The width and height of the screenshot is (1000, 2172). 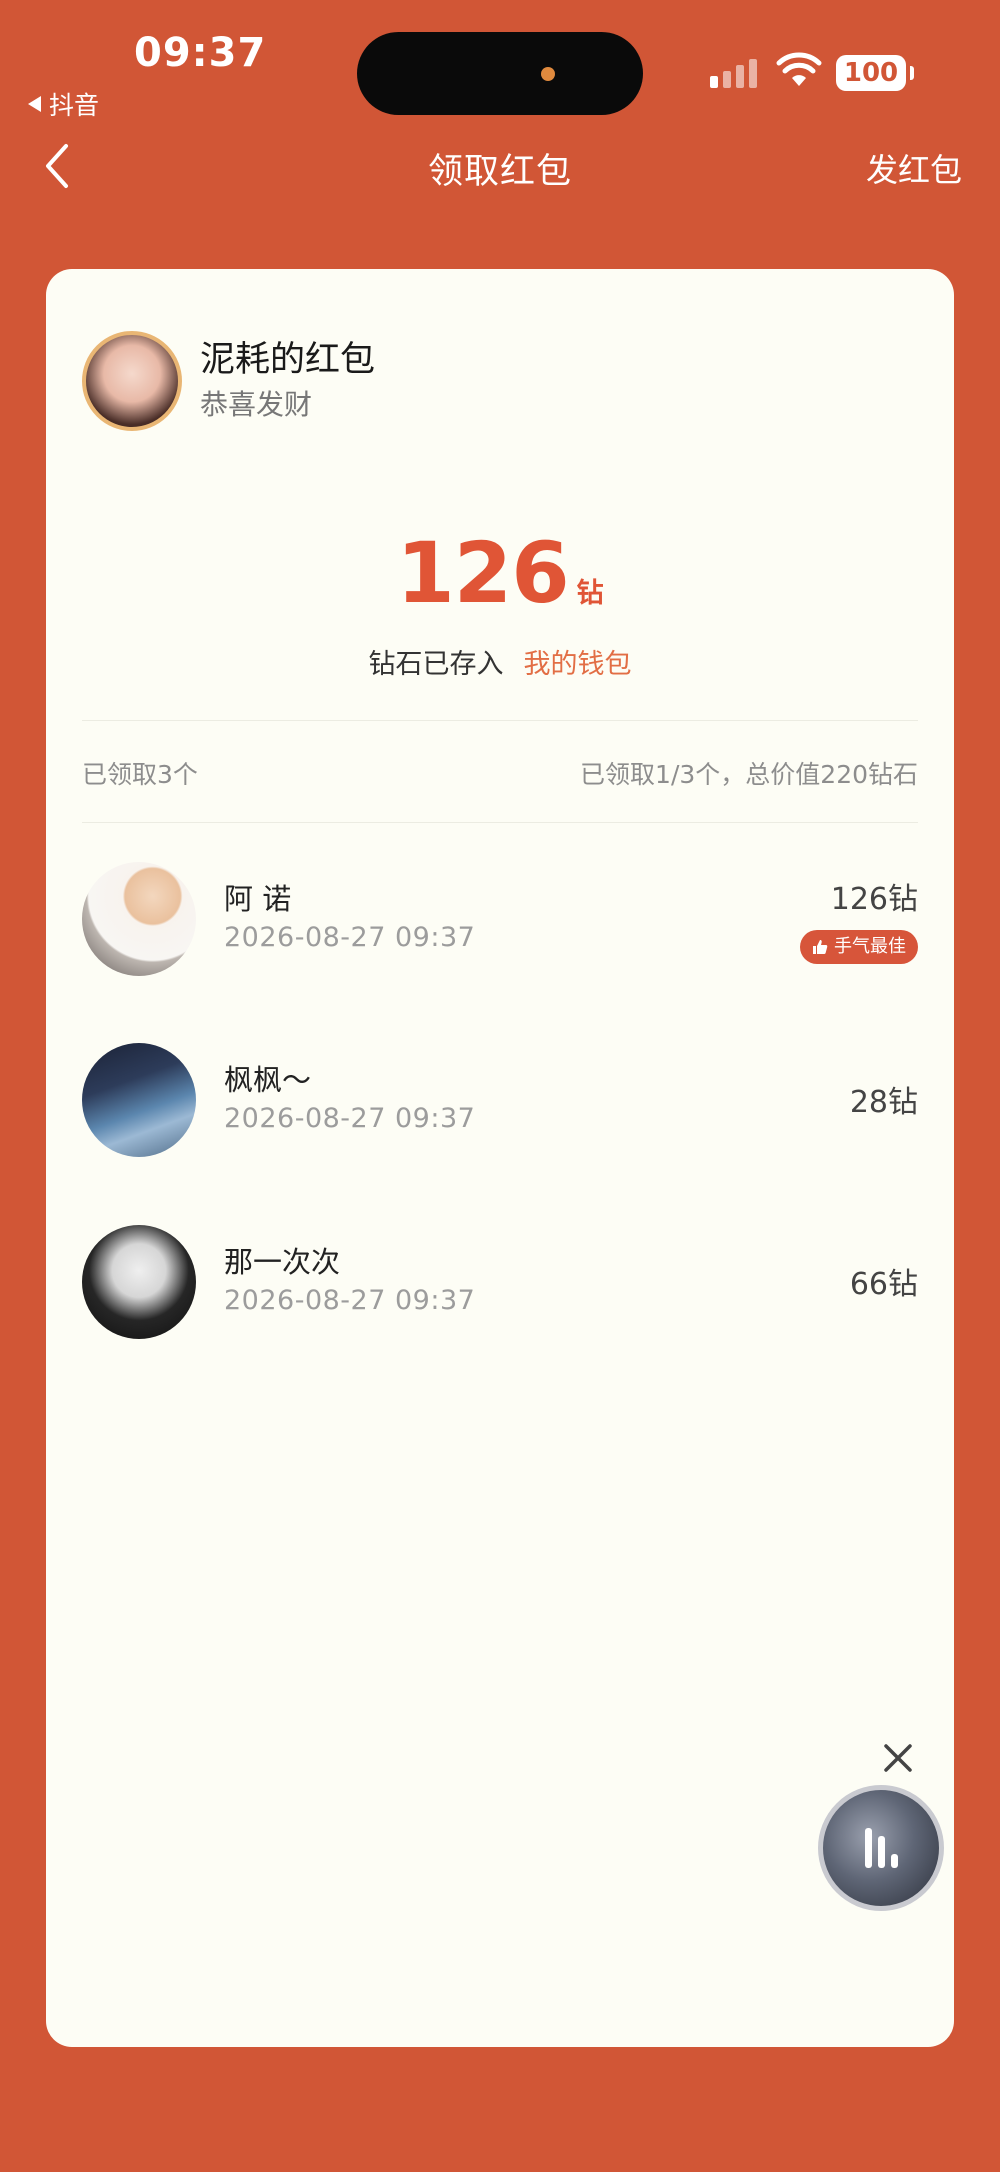 What do you see at coordinates (799, 69) in the screenshot?
I see `wifi-icon` at bounding box center [799, 69].